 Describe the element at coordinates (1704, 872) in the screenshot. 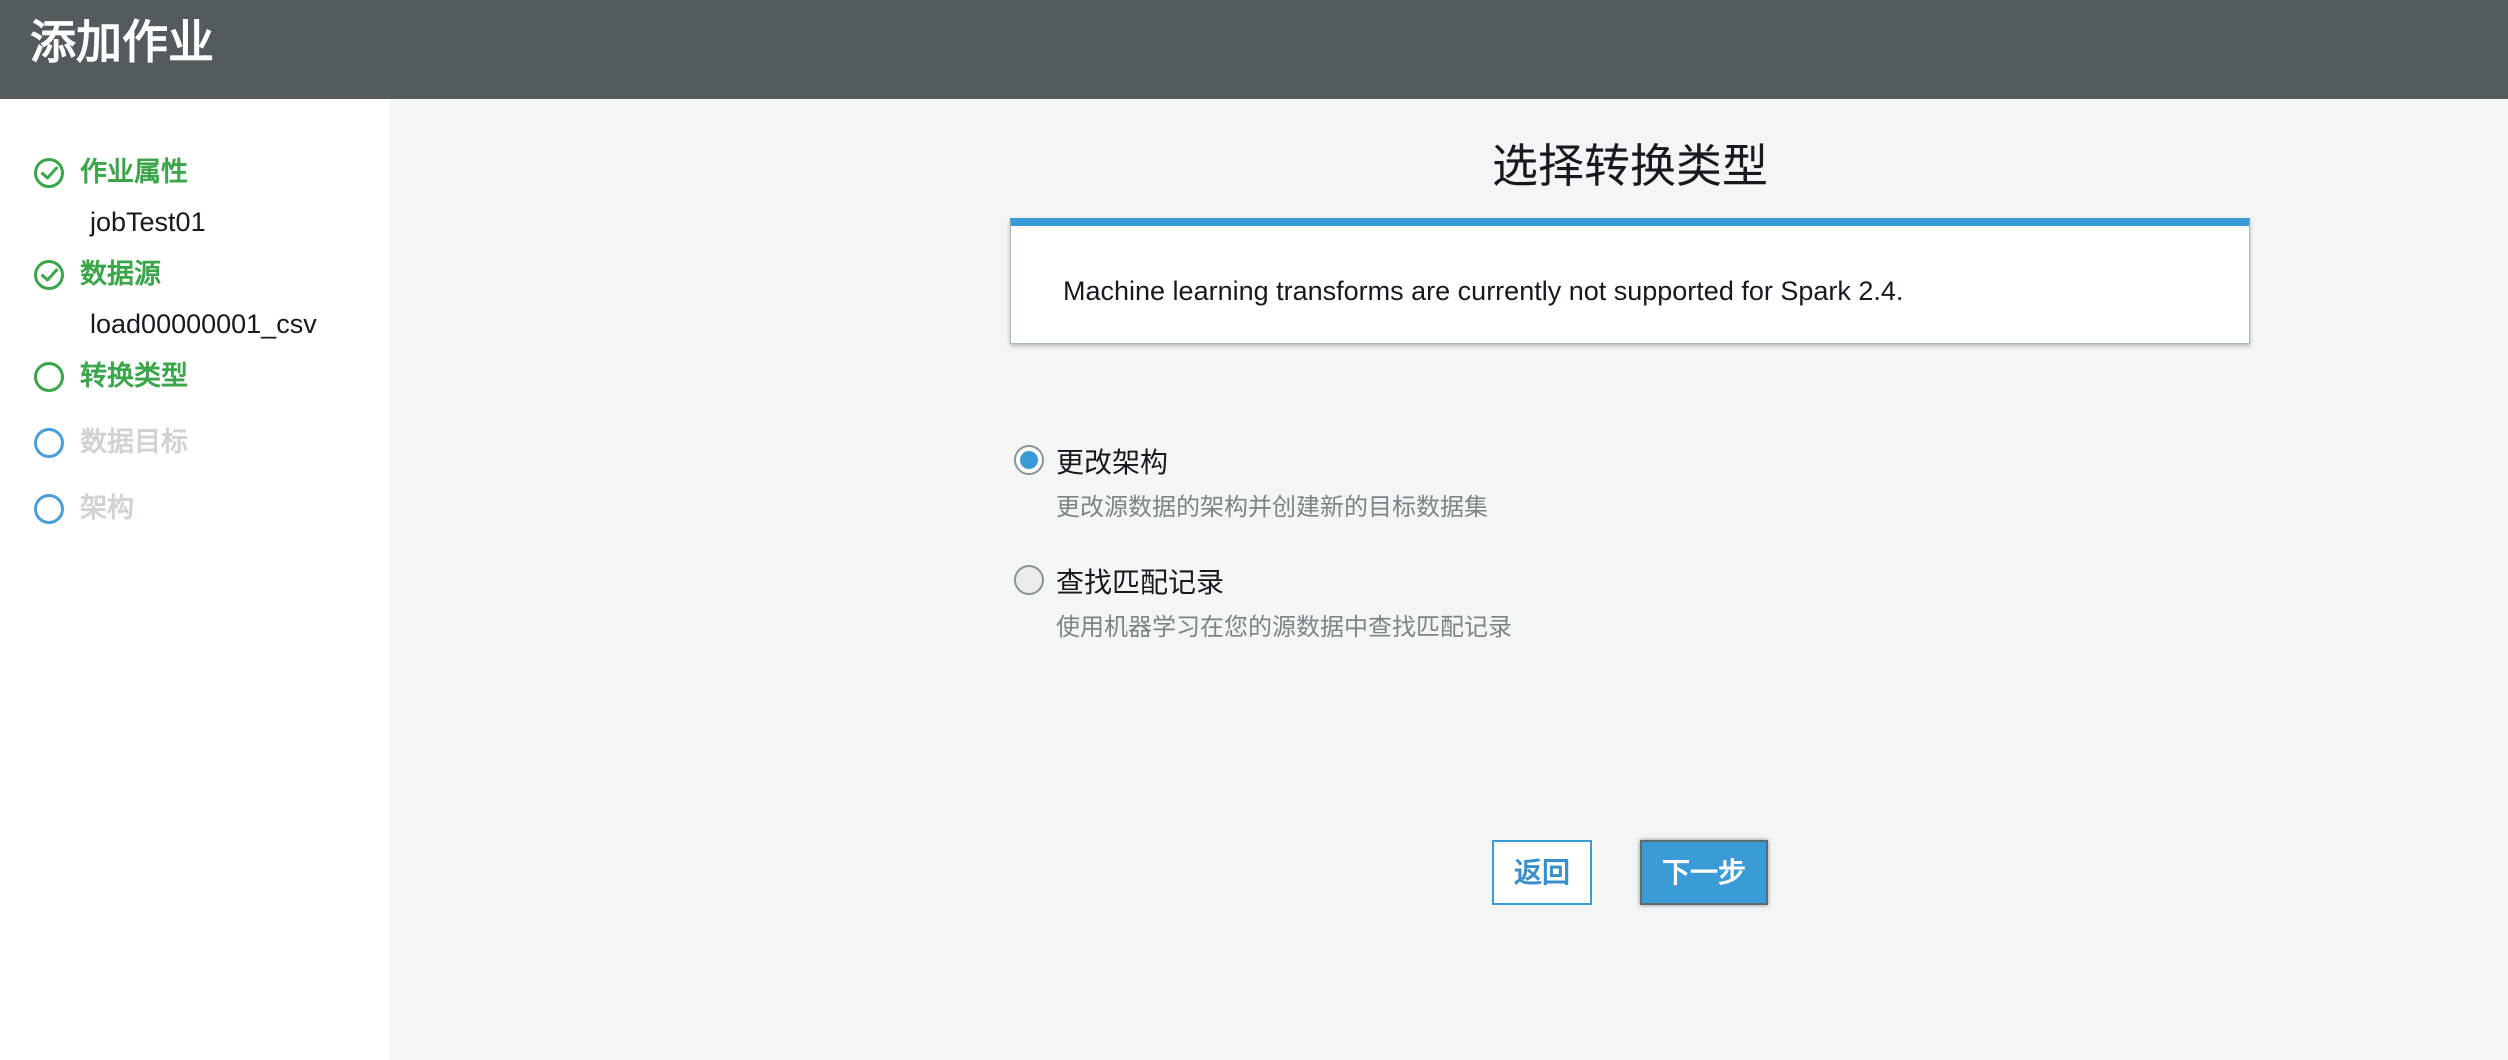

I see `next-button: 下一步` at that location.